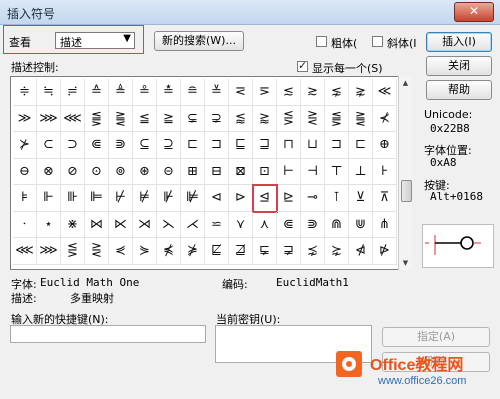 The image size is (500, 399). What do you see at coordinates (49, 145) in the screenshot?
I see `symbol-cell: ⊂` at bounding box center [49, 145].